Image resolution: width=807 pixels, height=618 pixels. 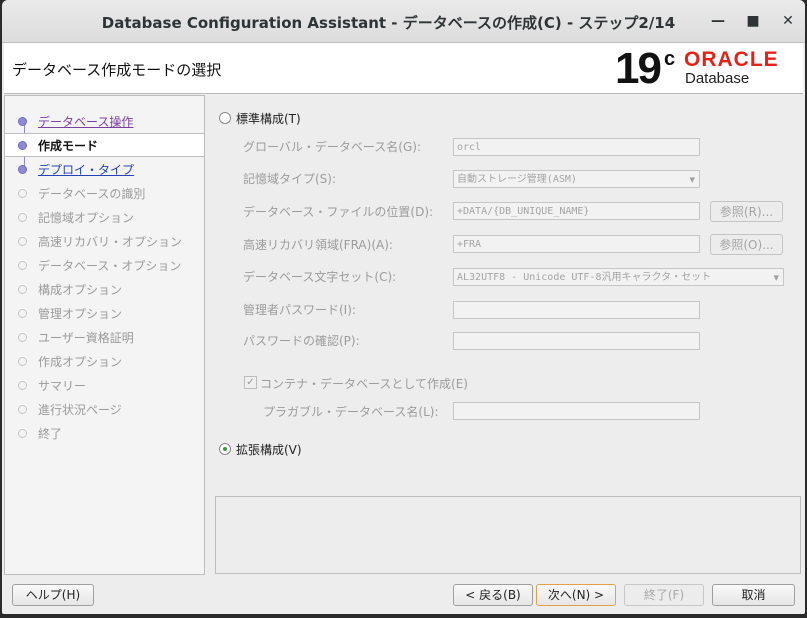 What do you see at coordinates (53, 595) in the screenshot?
I see `help-button: ヘルプ(H)` at bounding box center [53, 595].